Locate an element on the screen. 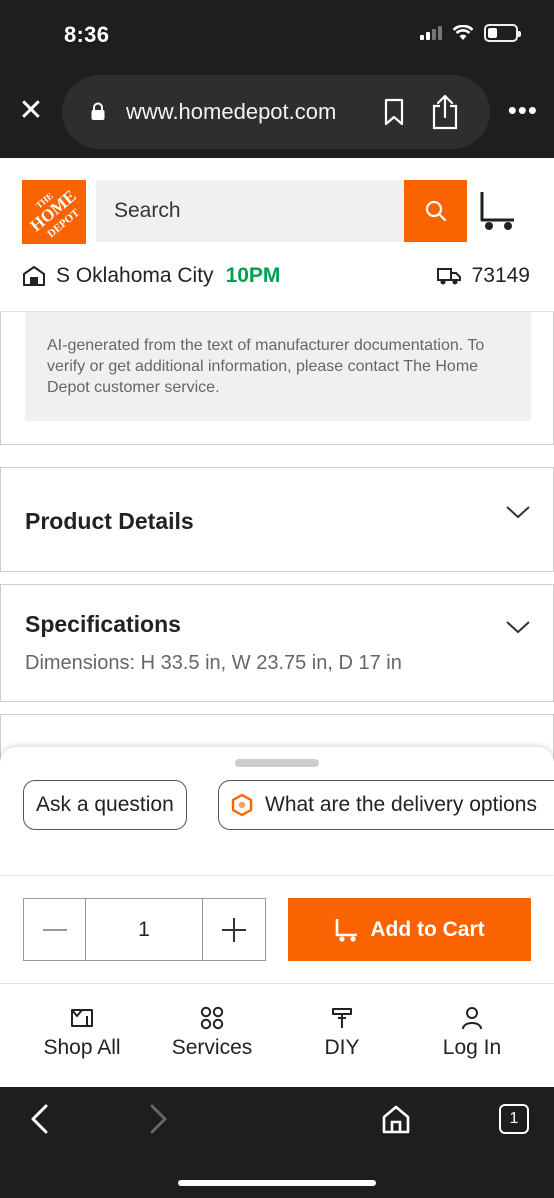 Image resolution: width=554 pixels, height=1198 pixels. delivery-zip: 73149 is located at coordinates (483, 276).